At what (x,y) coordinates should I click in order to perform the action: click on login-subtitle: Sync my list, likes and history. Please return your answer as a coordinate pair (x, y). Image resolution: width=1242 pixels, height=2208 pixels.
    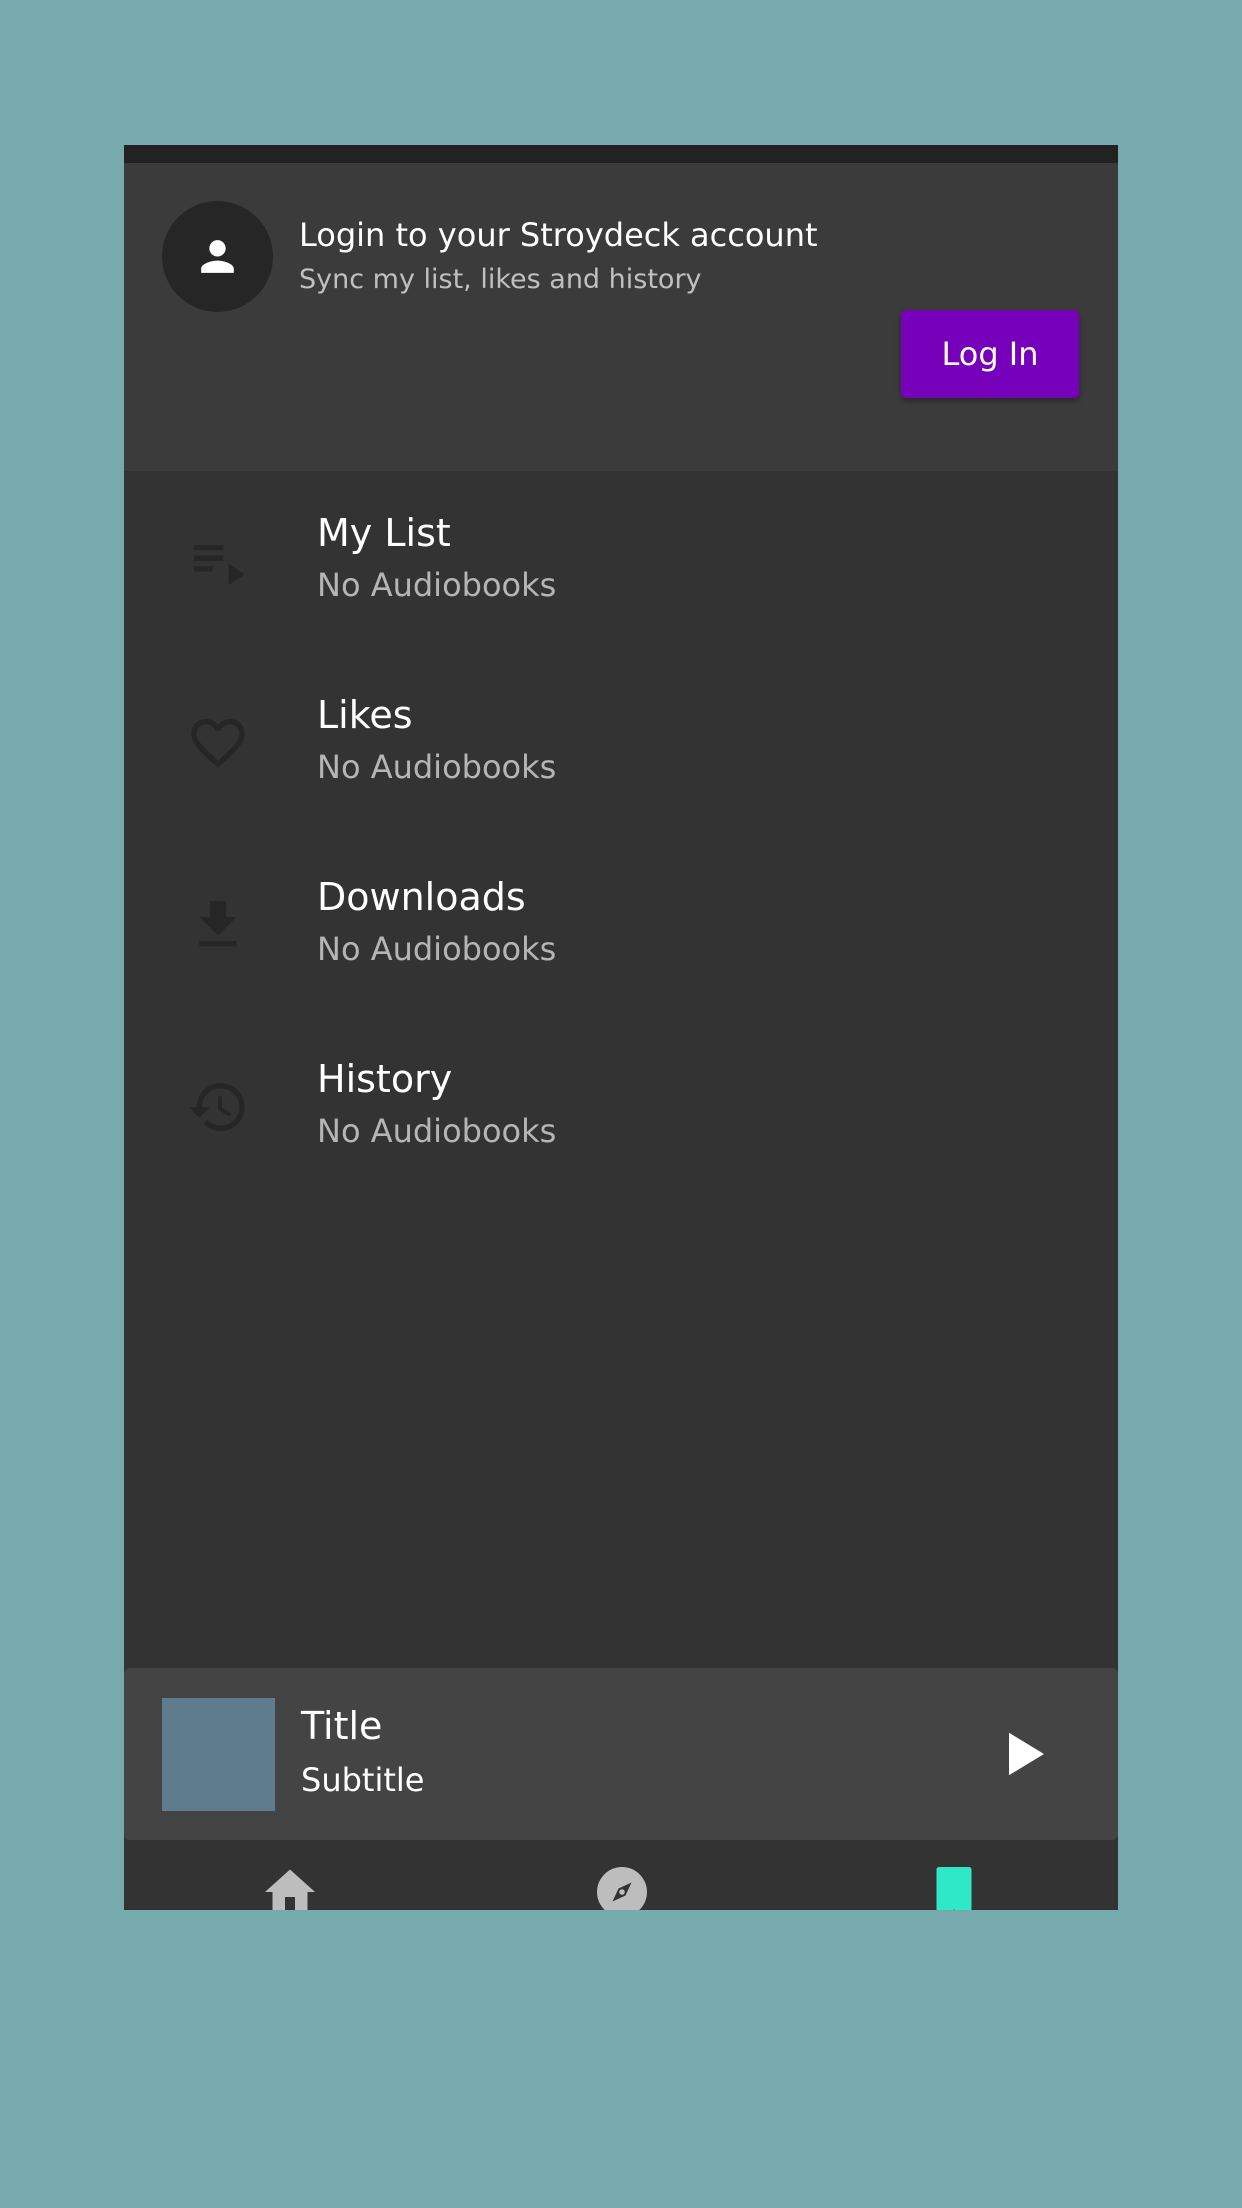
    Looking at the image, I should click on (500, 279).